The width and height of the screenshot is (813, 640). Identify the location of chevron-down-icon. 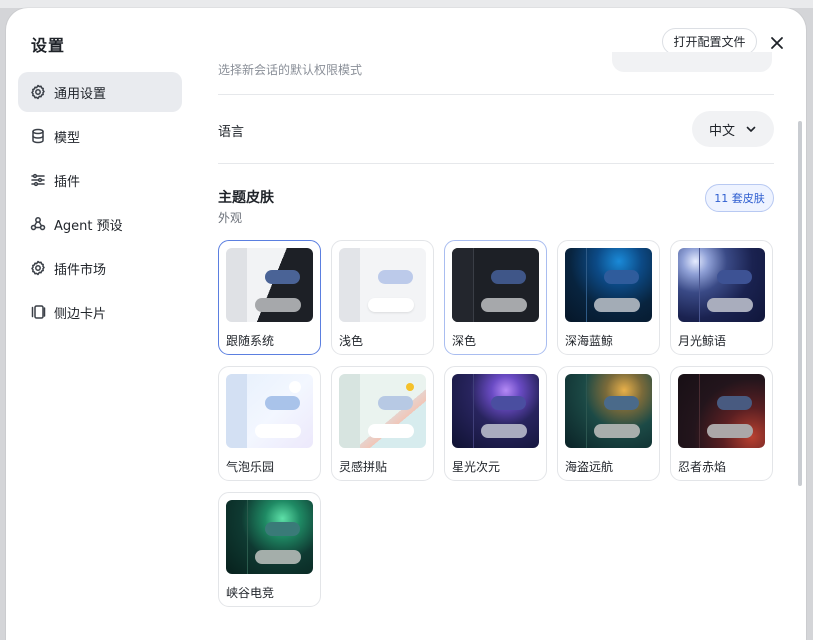
(751, 129).